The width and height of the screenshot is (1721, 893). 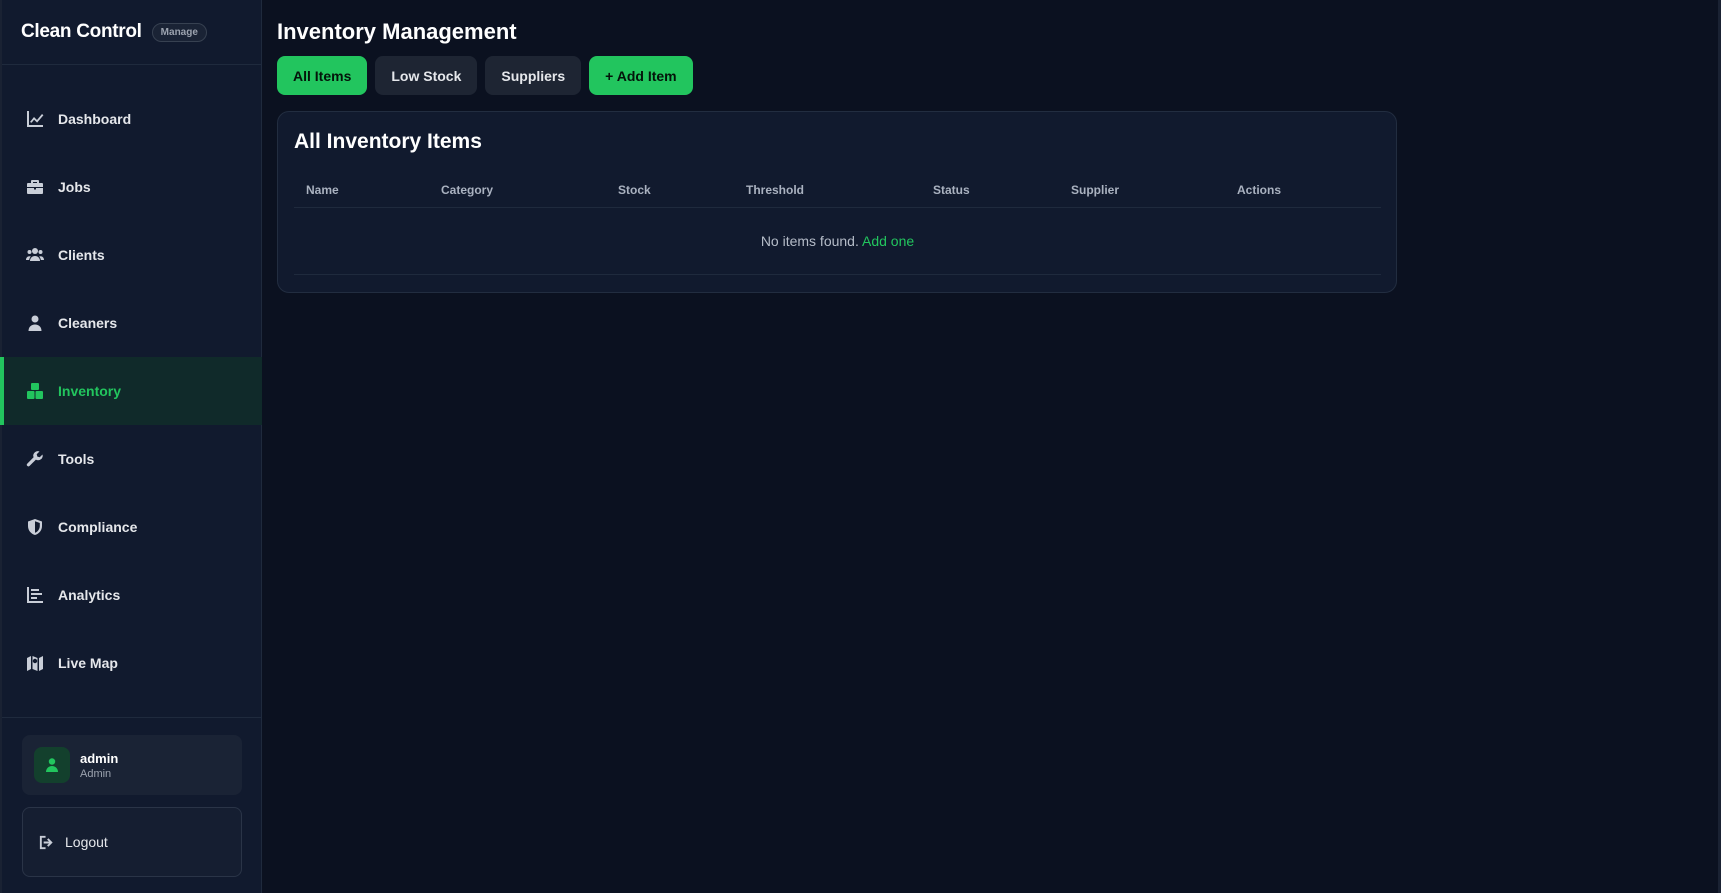 I want to click on inventory-tabs: All Items Low Stock Suppliers + Add Item, so click(x=485, y=75).